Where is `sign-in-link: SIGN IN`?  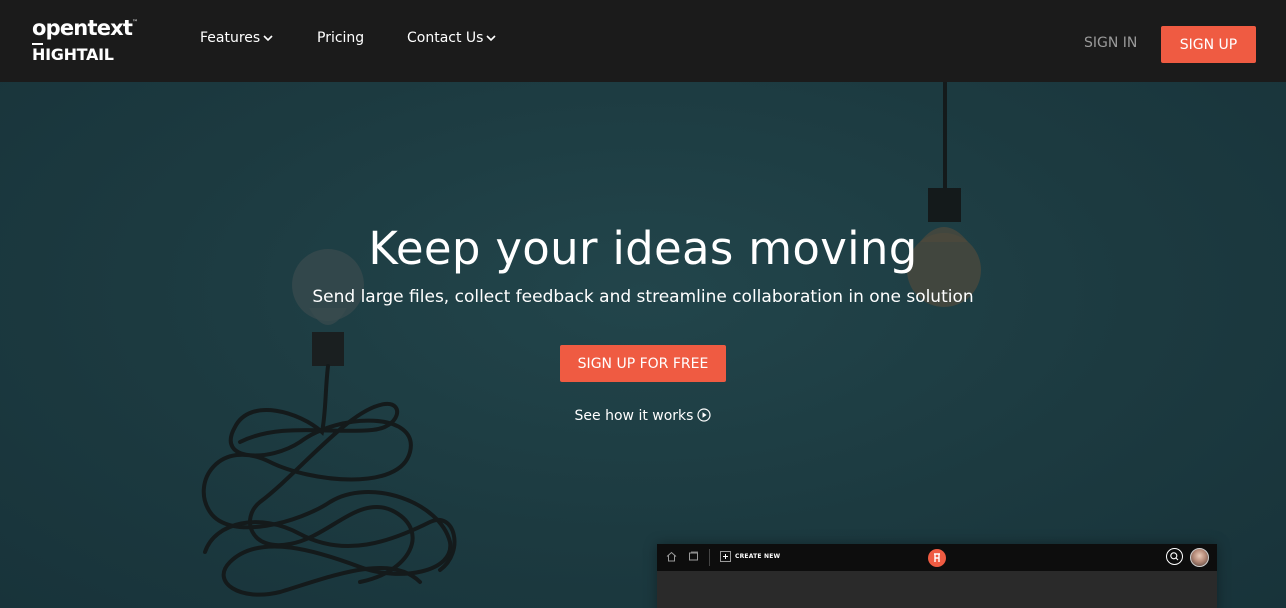
sign-in-link: SIGN IN is located at coordinates (1110, 43).